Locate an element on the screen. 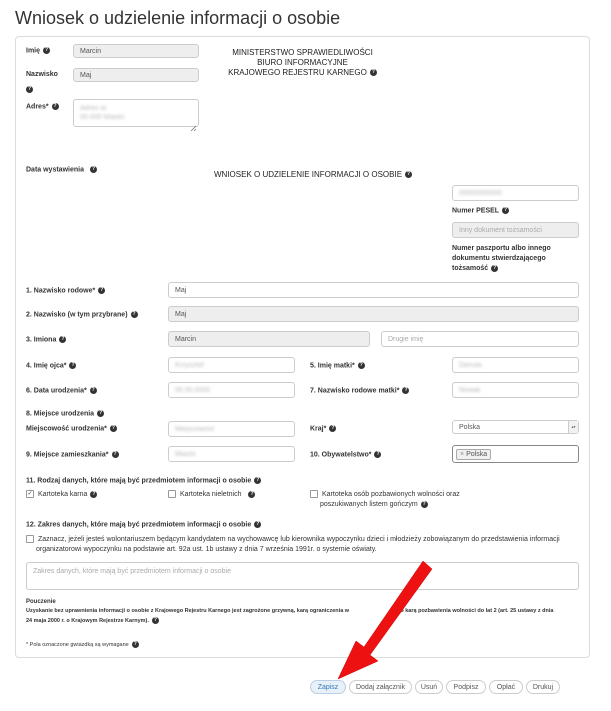 The image size is (611, 711). nazwisko-tym-input: Maj is located at coordinates (373, 314).